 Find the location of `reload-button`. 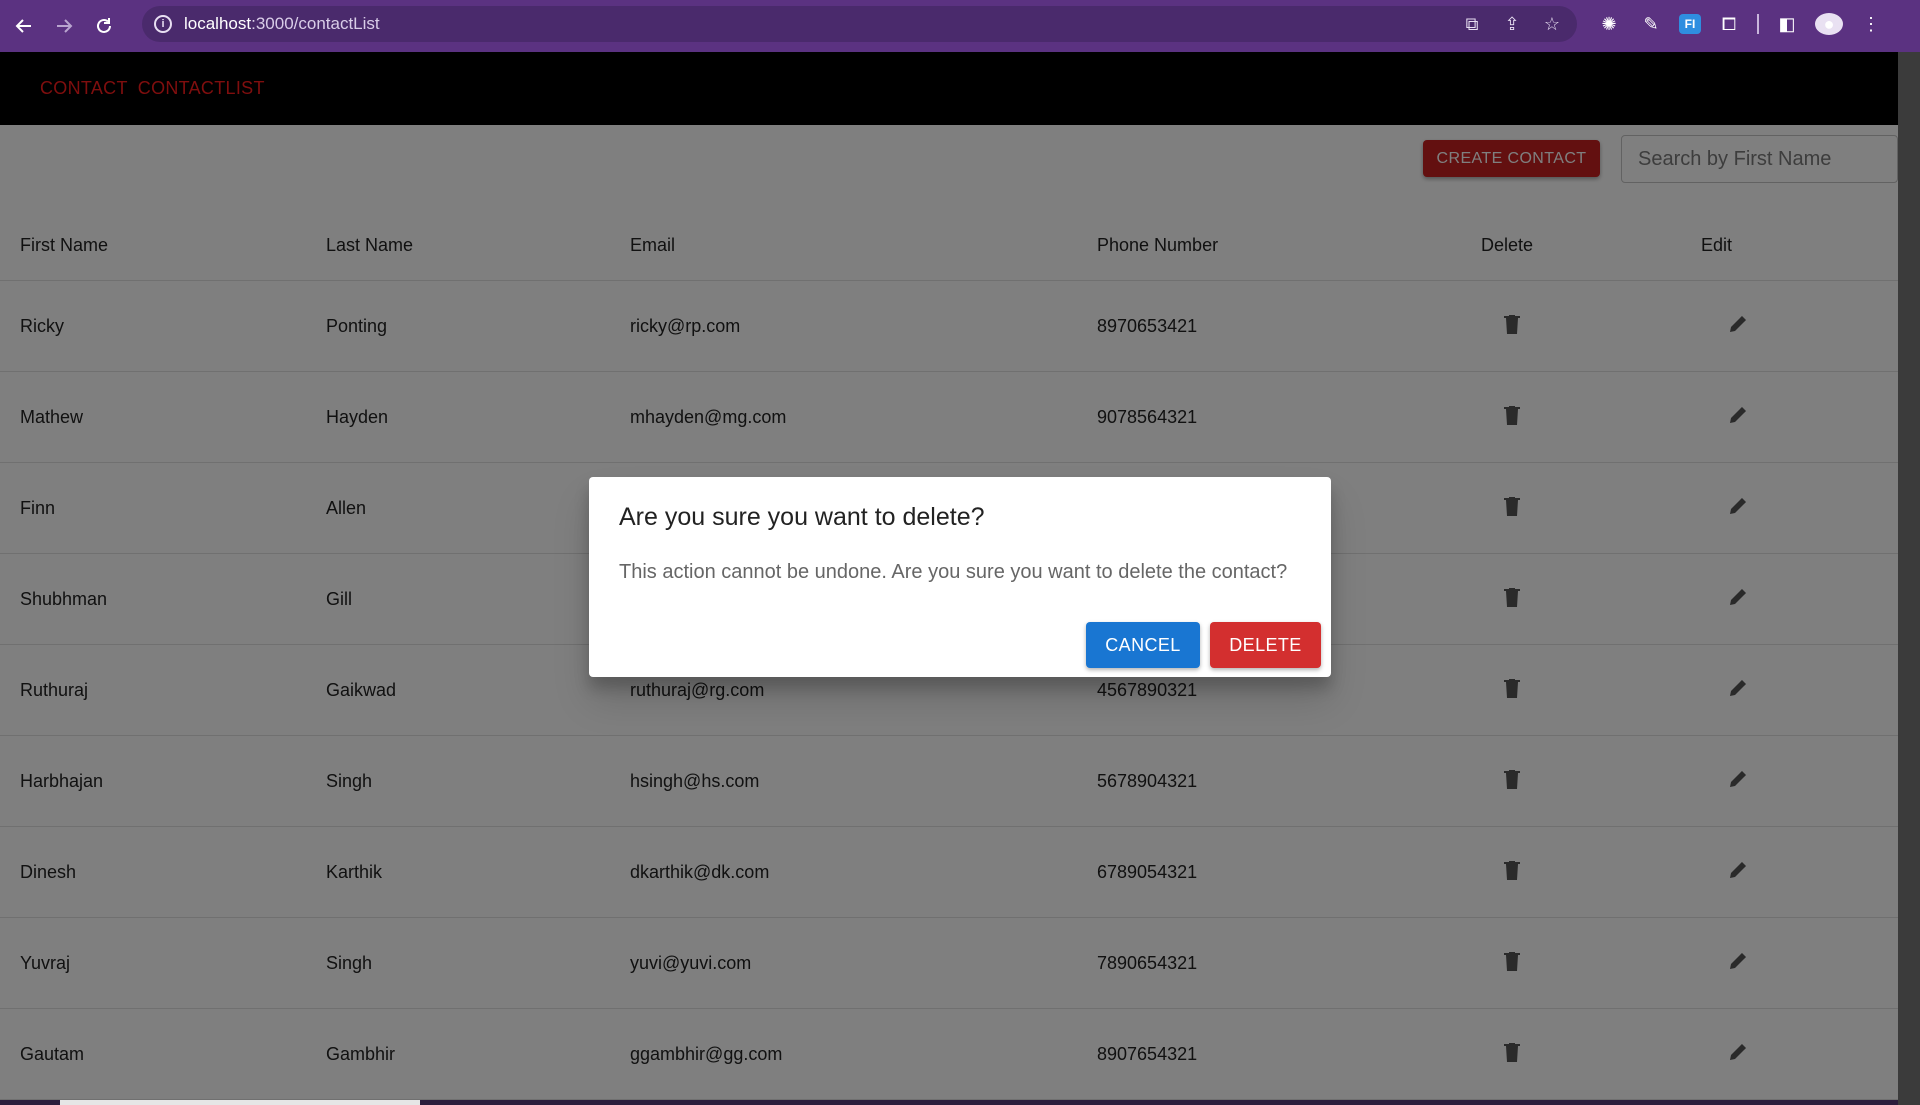

reload-button is located at coordinates (104, 26).